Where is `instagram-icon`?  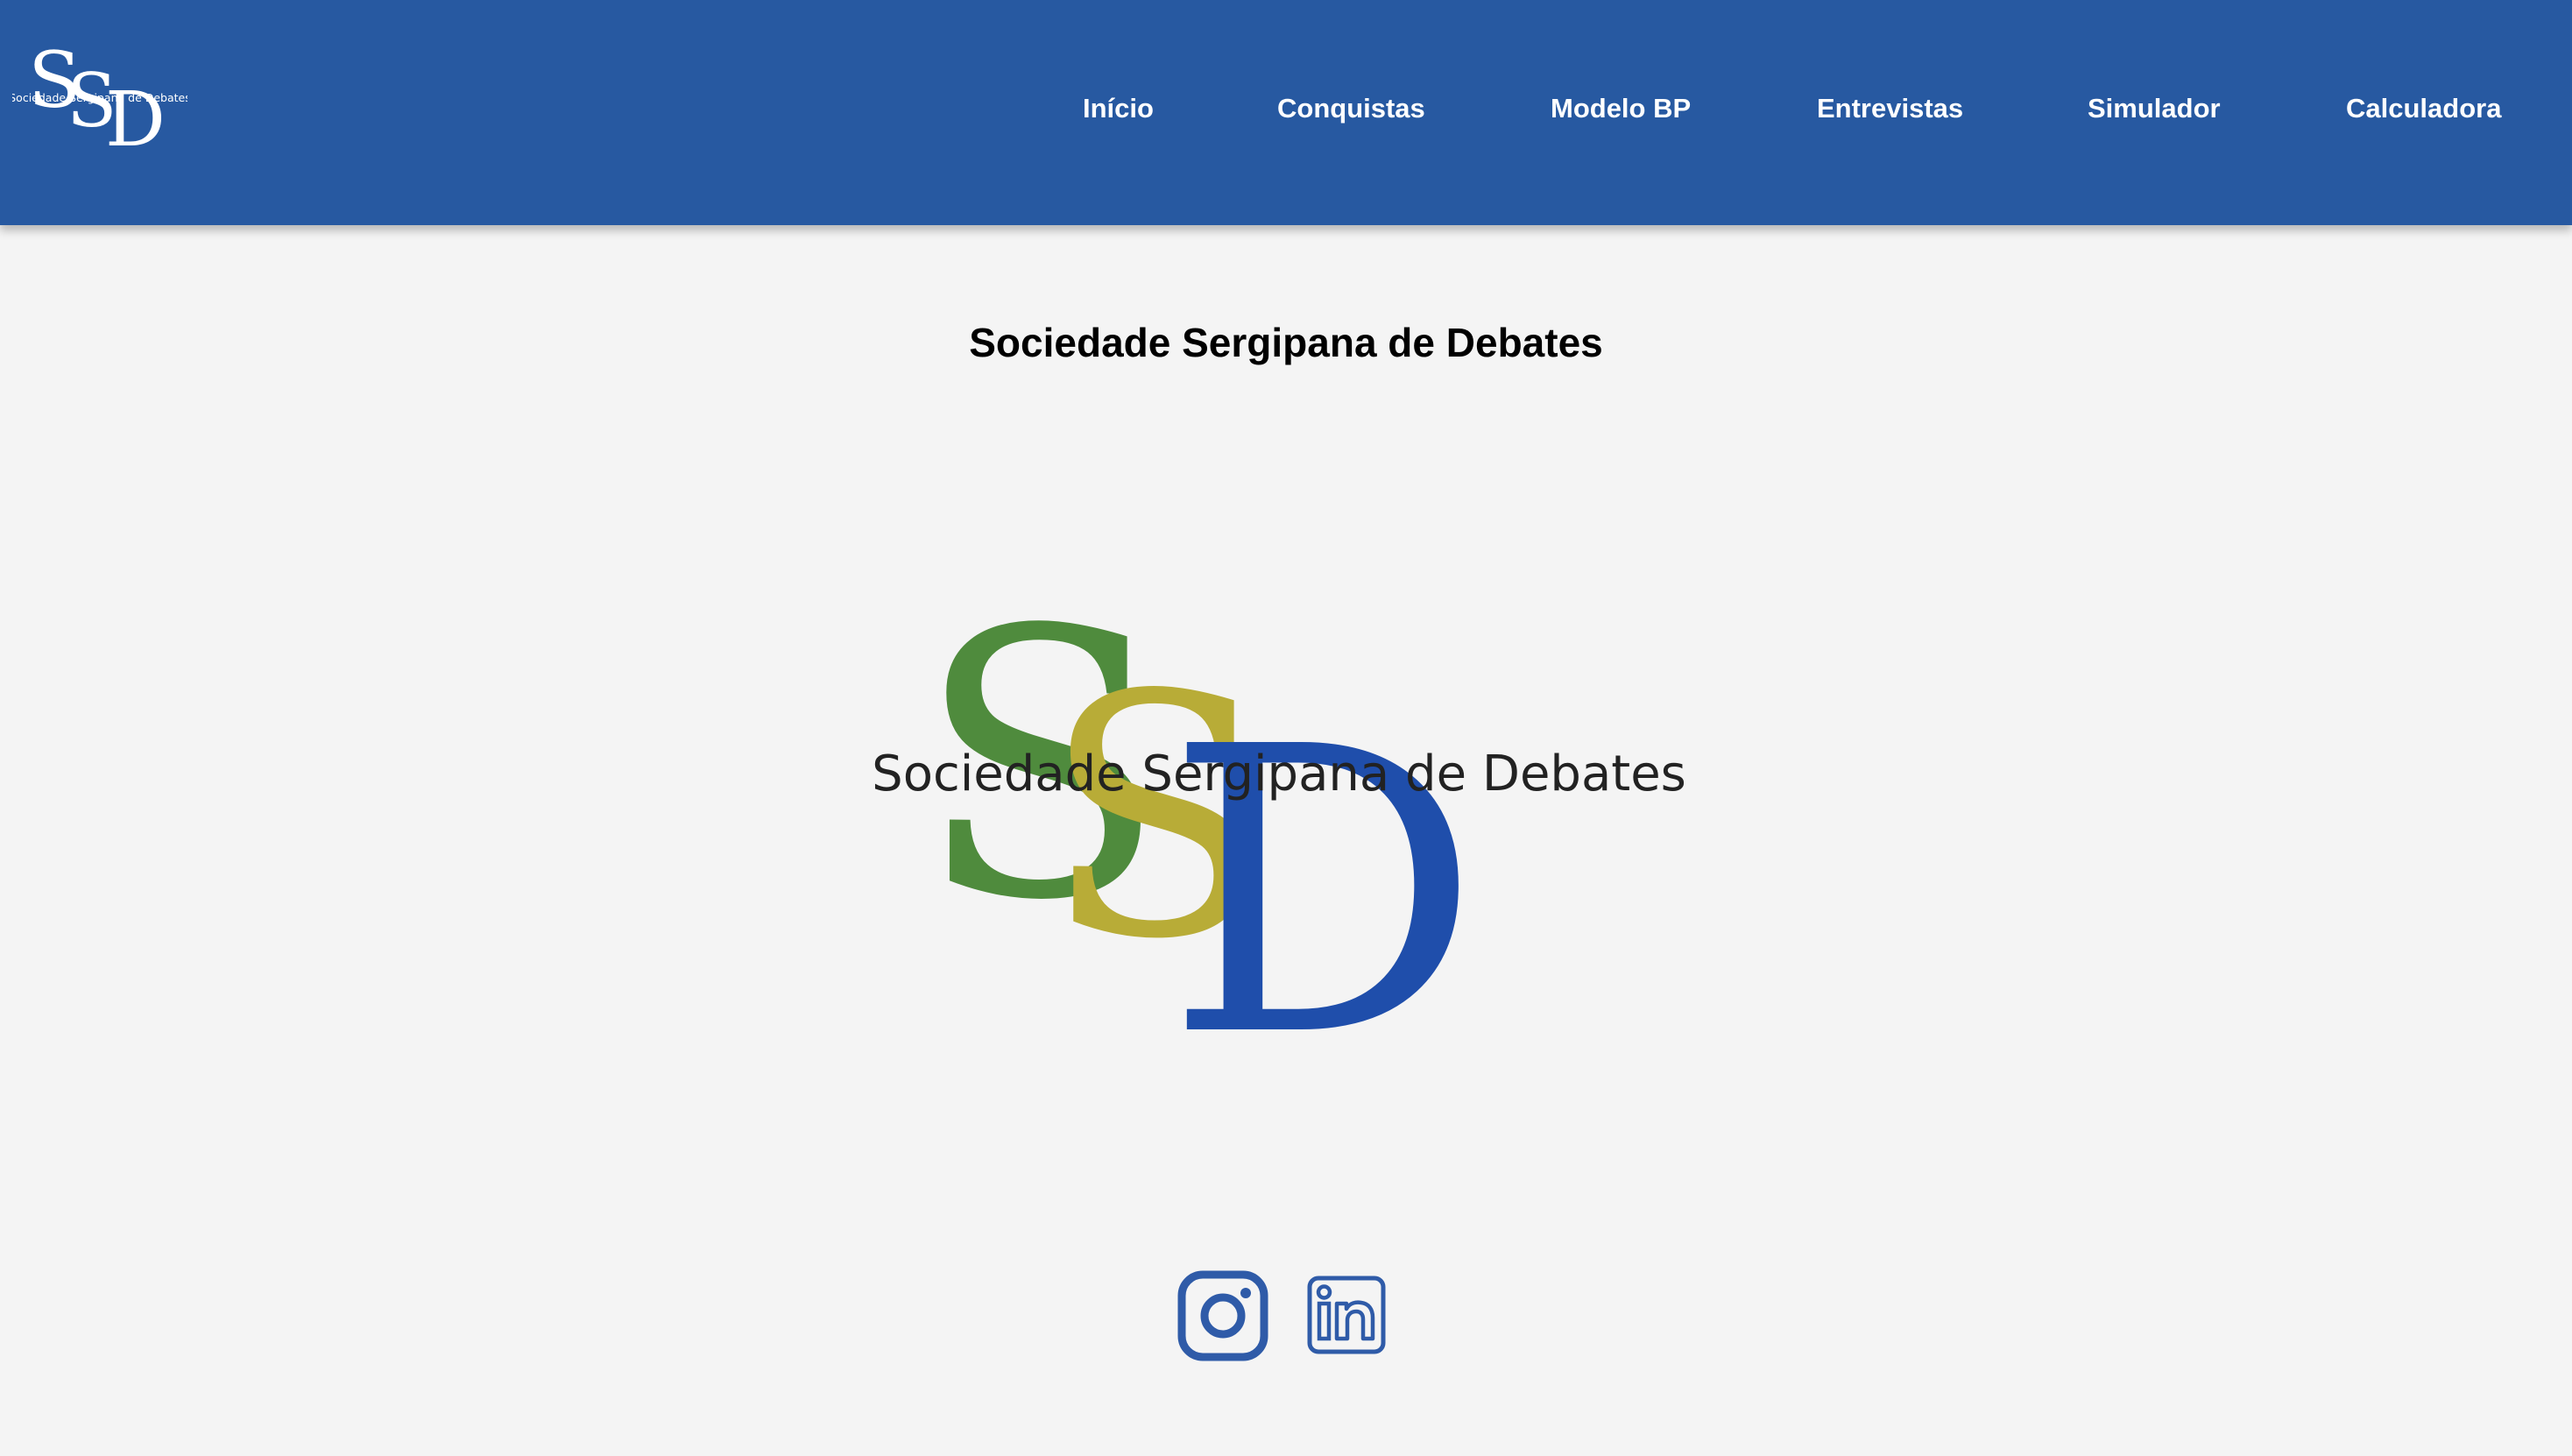
instagram-icon is located at coordinates (1223, 1315).